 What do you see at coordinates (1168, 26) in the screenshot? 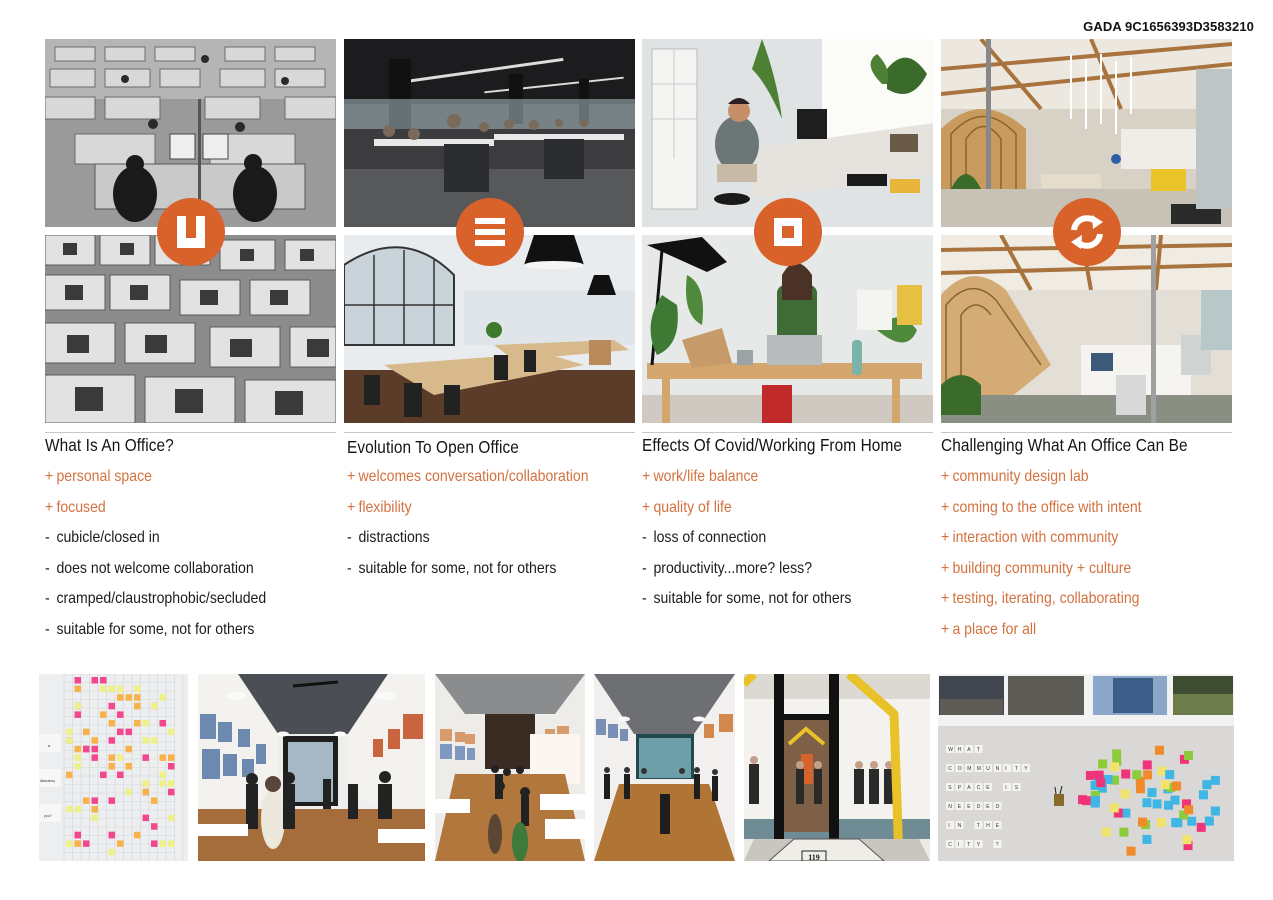
I see `sheet-id: GADA 9C1656393D3583210` at bounding box center [1168, 26].